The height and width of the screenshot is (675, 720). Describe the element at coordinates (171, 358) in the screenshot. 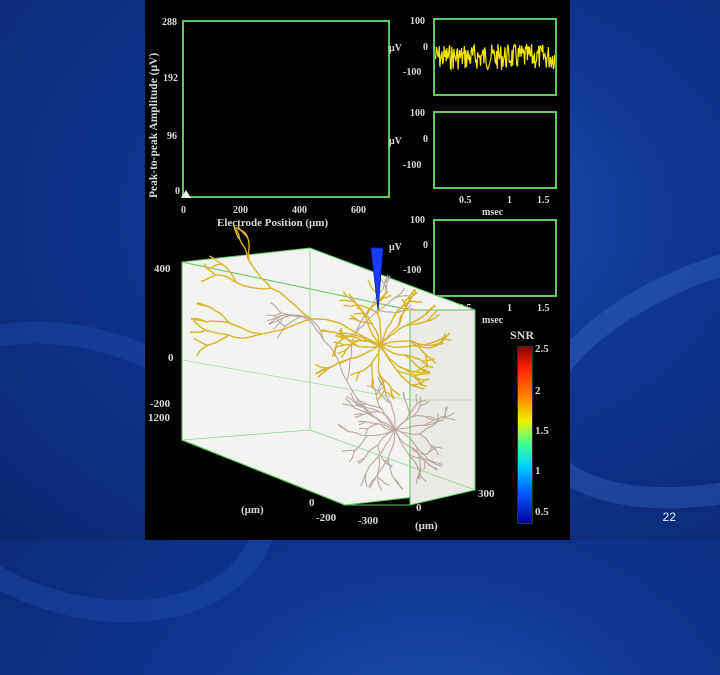

I see `volume-vertical-tick: 0` at that location.